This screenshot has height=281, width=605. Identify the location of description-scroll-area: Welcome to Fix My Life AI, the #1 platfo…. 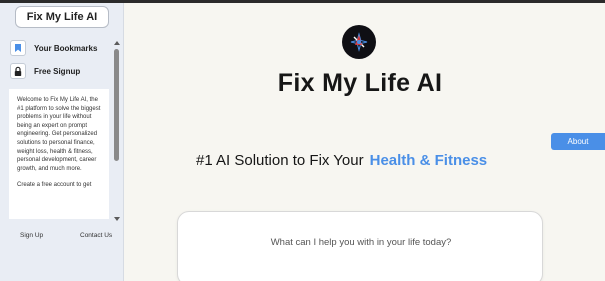
(60, 154).